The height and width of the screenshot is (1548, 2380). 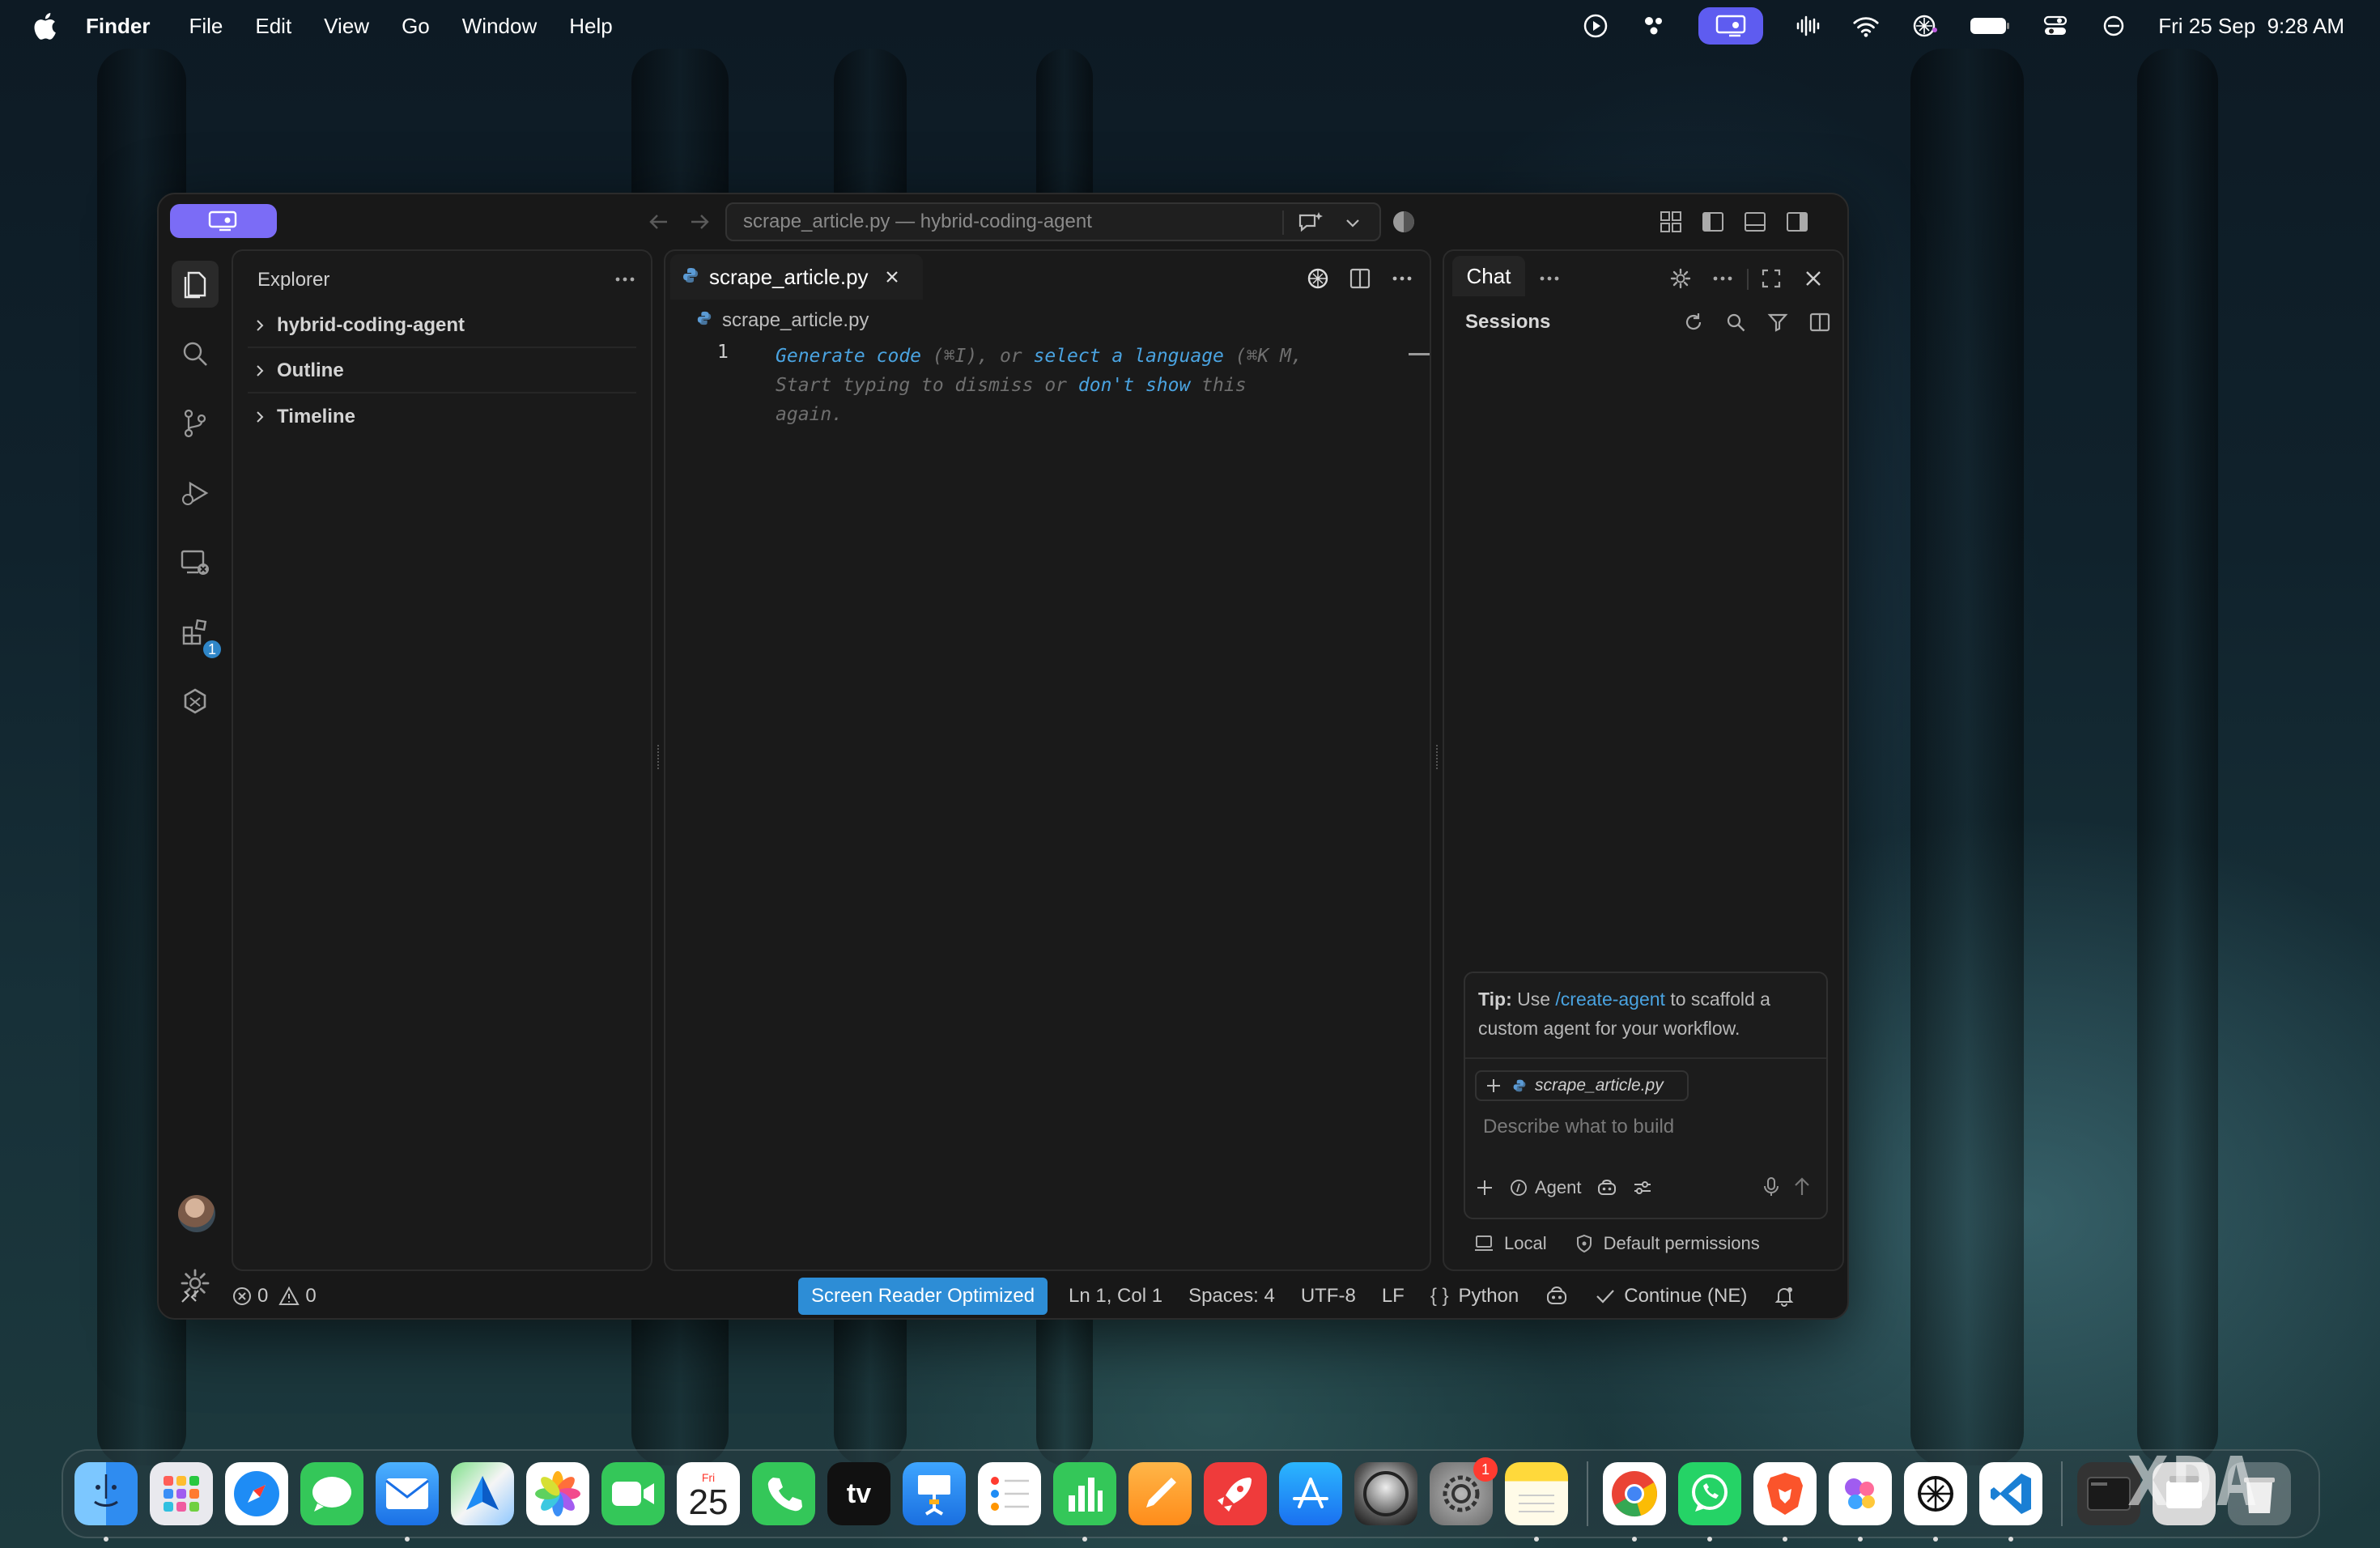 I want to click on whatsapp-app, so click(x=1710, y=1502).